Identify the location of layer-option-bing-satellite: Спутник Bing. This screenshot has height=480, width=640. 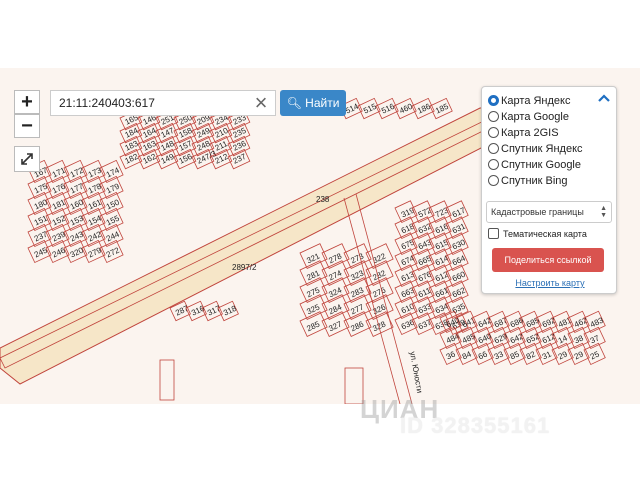
(528, 181).